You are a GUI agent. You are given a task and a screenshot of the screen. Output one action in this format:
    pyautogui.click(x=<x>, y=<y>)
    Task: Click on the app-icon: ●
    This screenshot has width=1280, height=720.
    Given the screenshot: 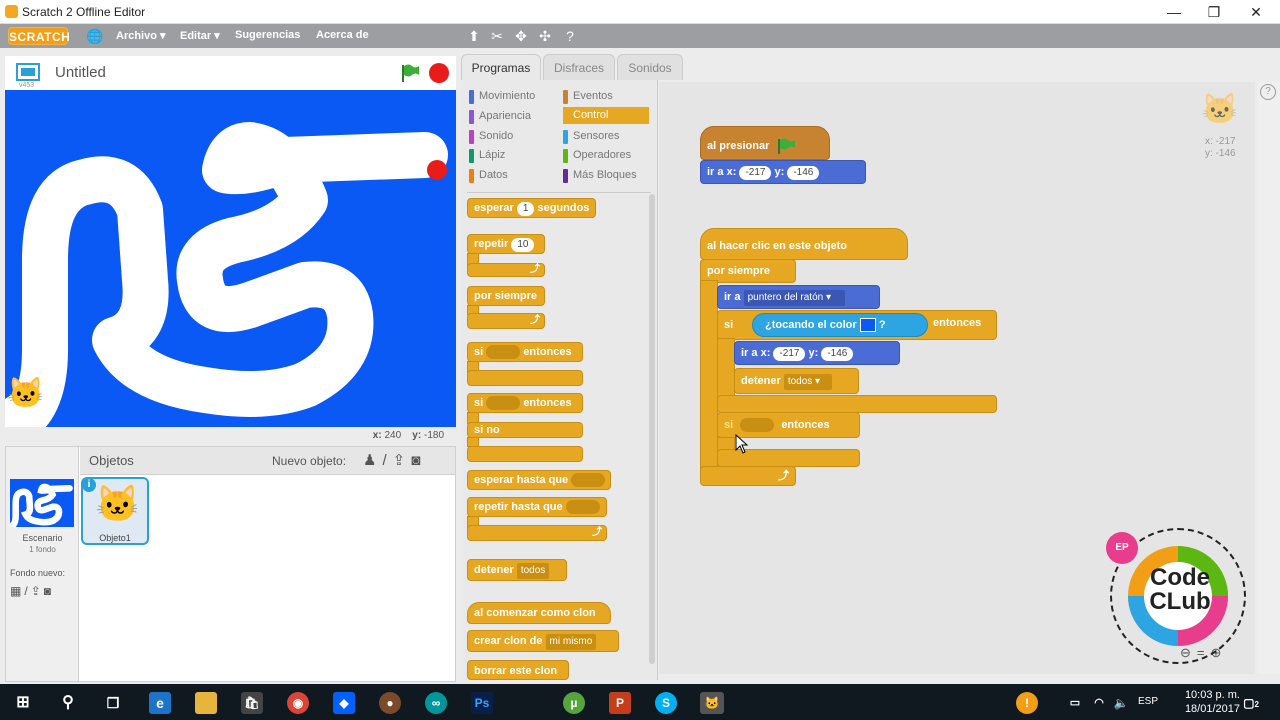 What is the action you would take?
    pyautogui.click(x=390, y=703)
    